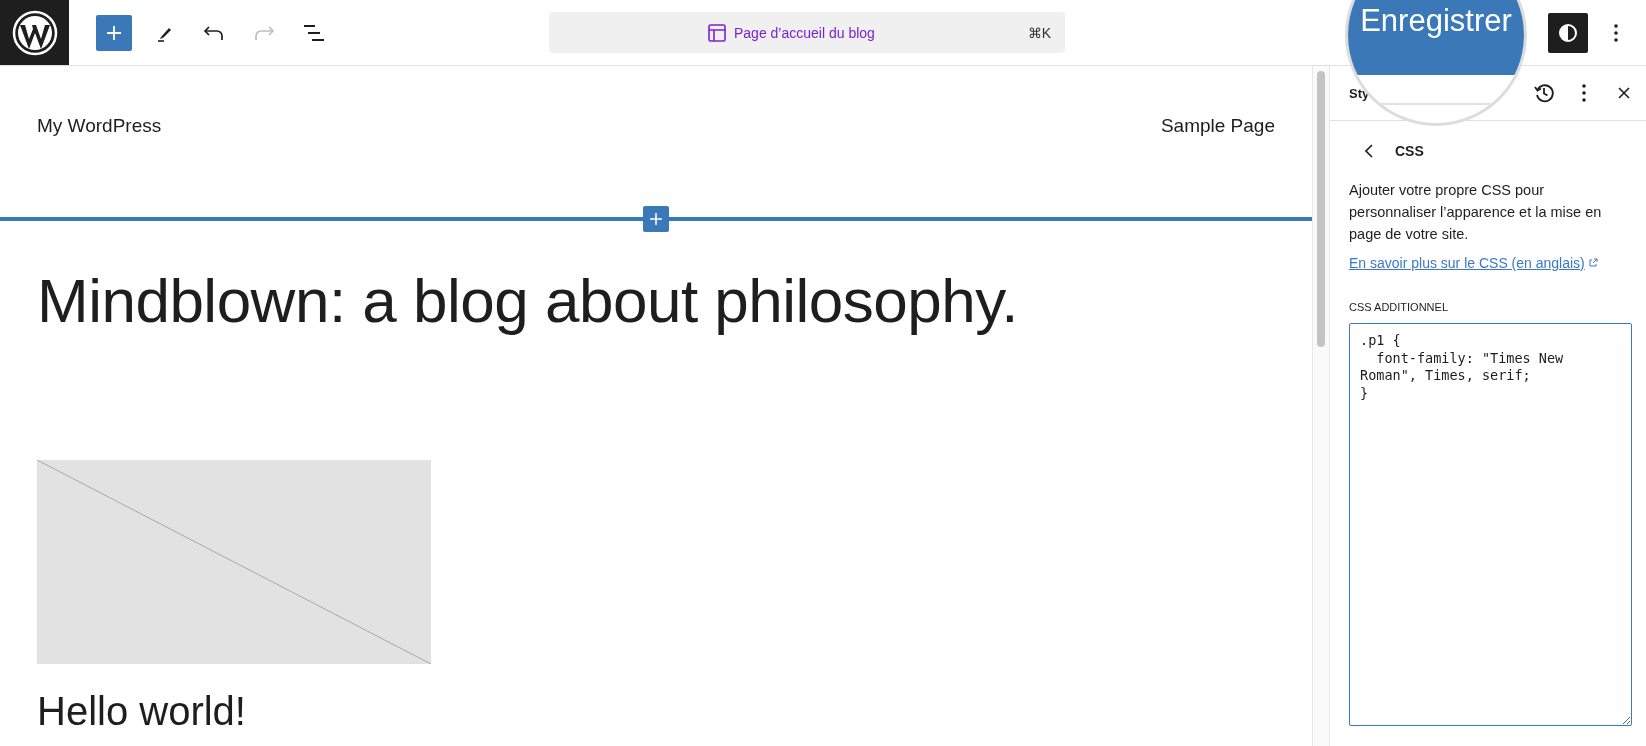 The height and width of the screenshot is (746, 1646). What do you see at coordinates (1409, 151) in the screenshot?
I see `section-title: CSS` at bounding box center [1409, 151].